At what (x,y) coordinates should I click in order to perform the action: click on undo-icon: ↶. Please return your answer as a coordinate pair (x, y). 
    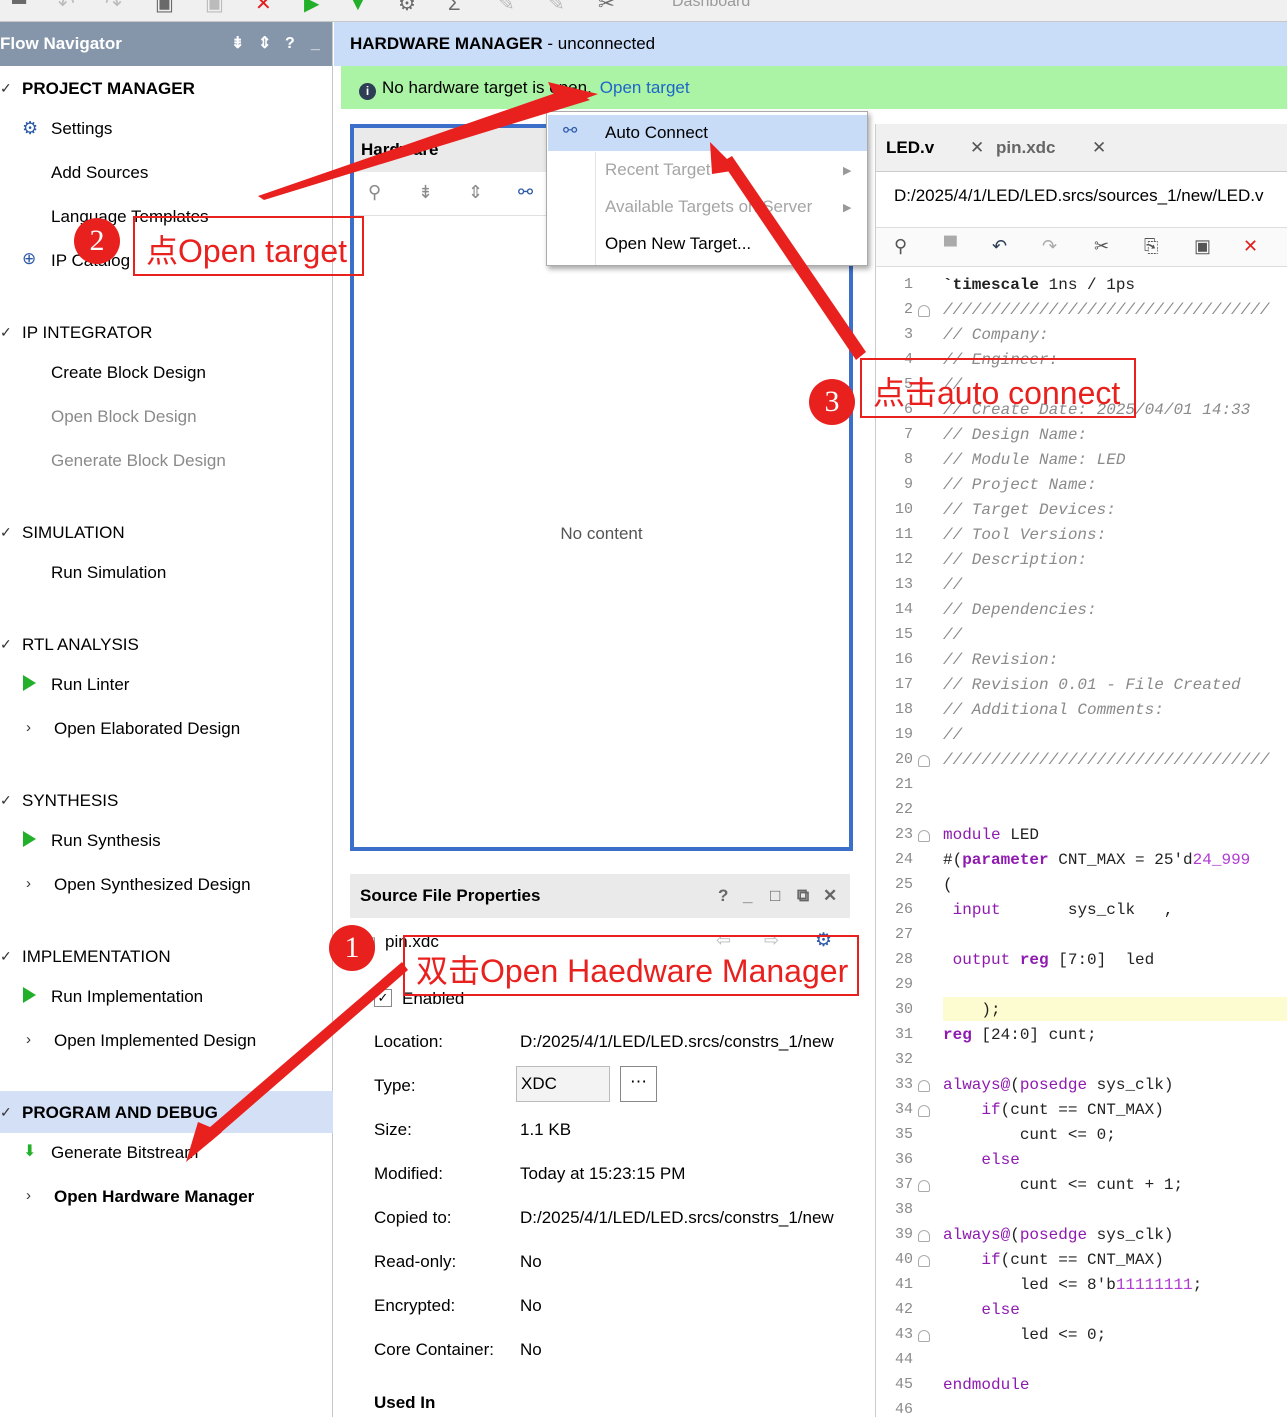
    Looking at the image, I should click on (66, 7).